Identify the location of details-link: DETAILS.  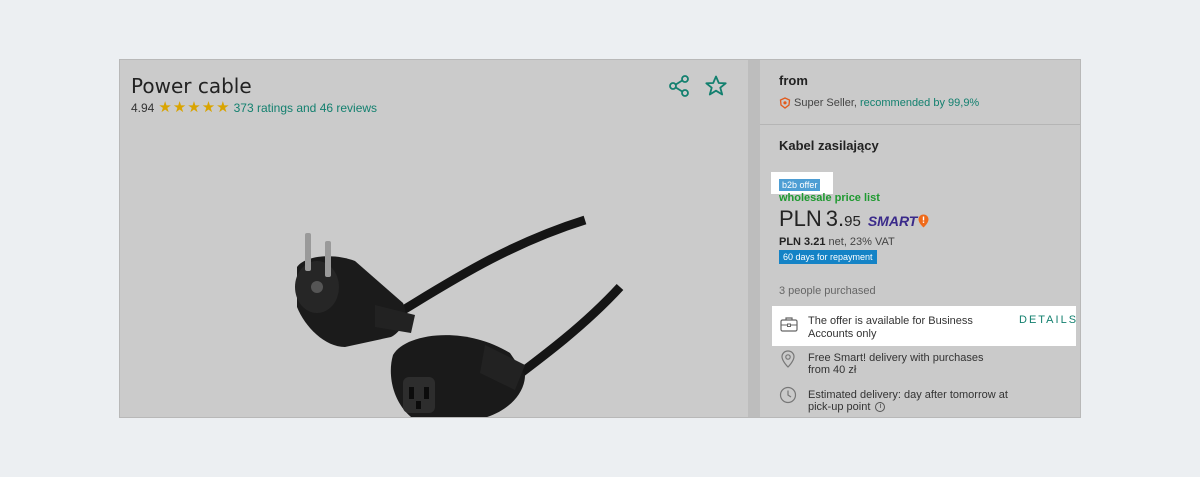
(1048, 320).